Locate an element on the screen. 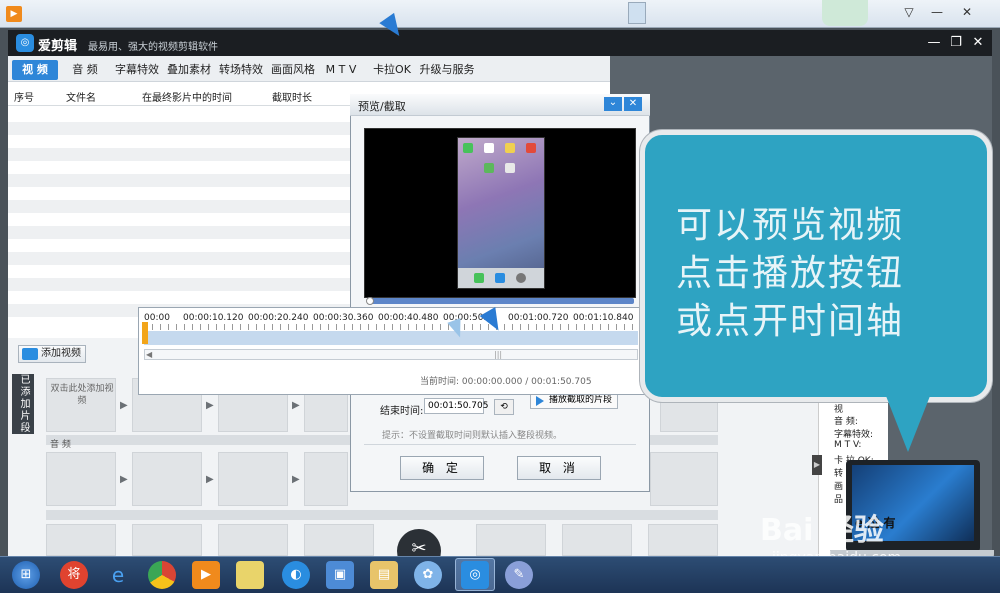  watermark-brand: Bai 经验 is located at coordinates (822, 530).